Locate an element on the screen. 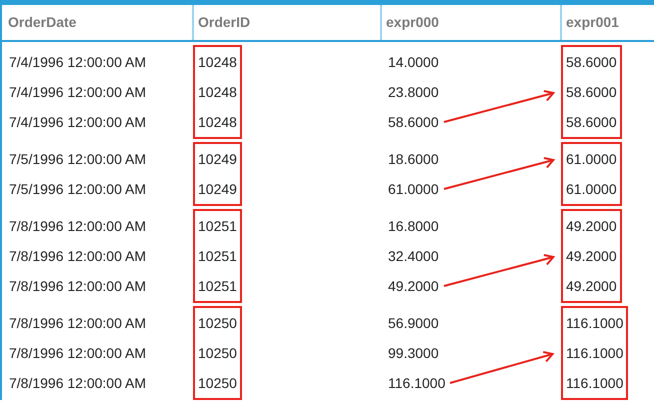 The height and width of the screenshot is (407, 654). column-header: expr001 is located at coordinates (592, 22).